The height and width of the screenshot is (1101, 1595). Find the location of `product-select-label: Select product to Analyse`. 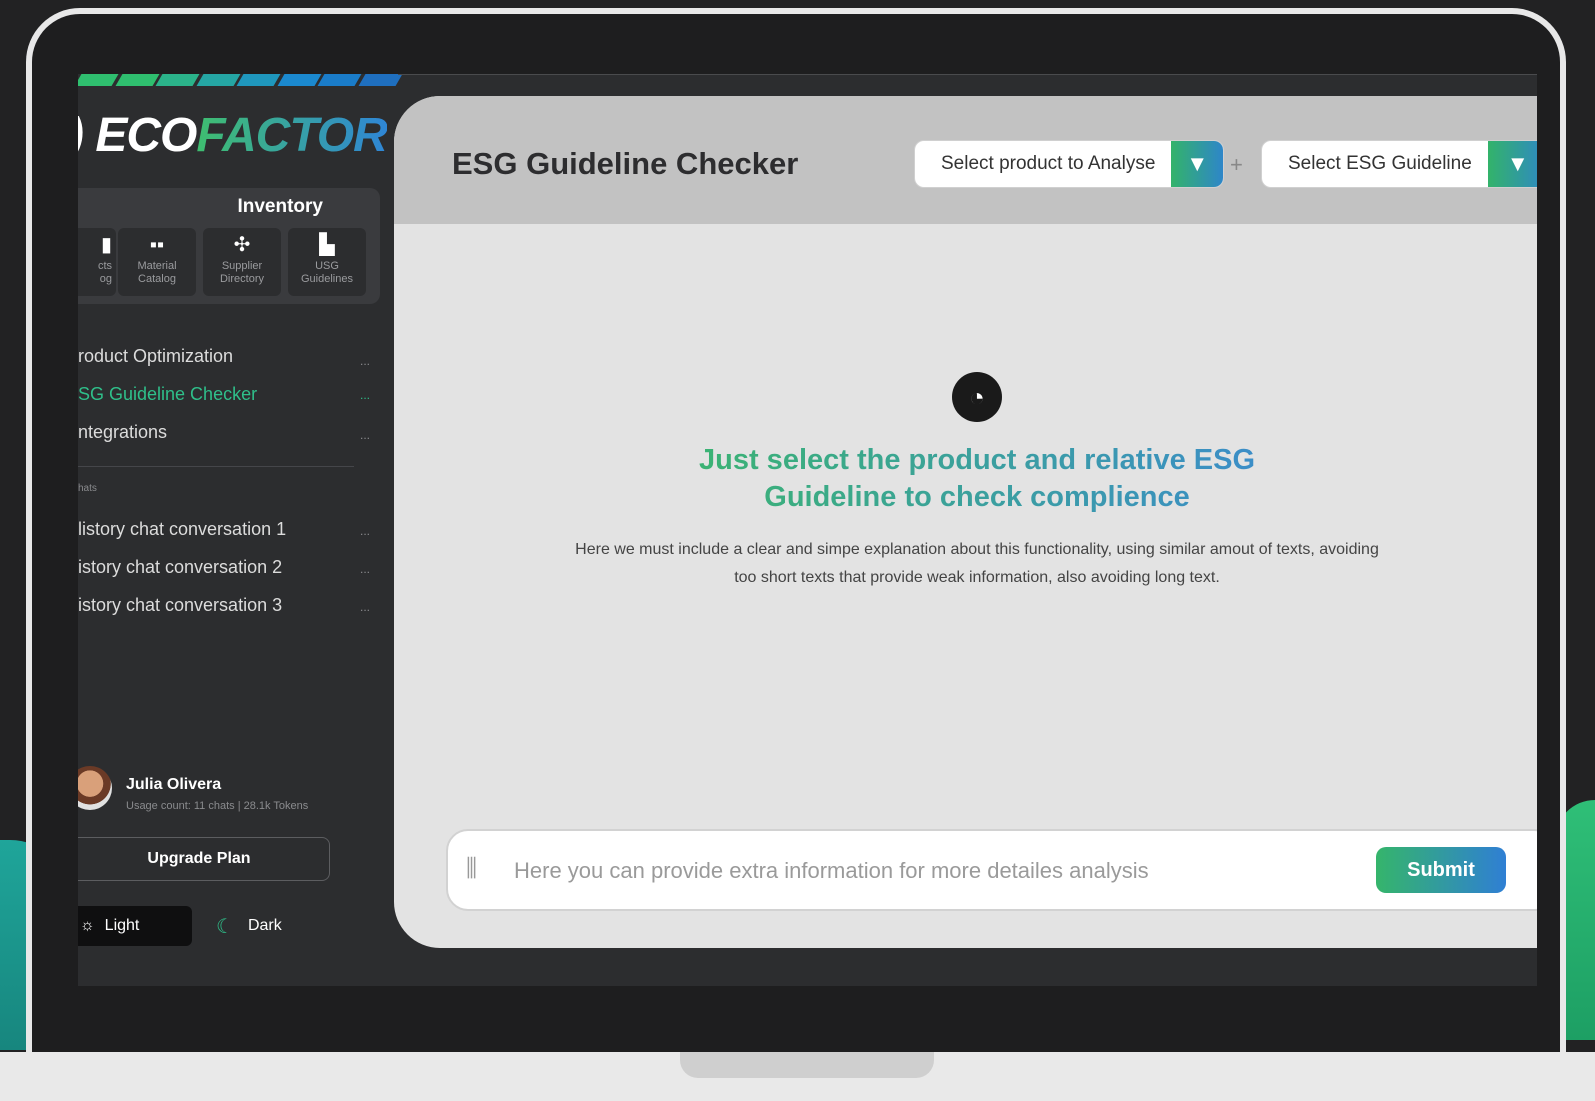

product-select-label: Select product to Analyse is located at coordinates (1048, 163).